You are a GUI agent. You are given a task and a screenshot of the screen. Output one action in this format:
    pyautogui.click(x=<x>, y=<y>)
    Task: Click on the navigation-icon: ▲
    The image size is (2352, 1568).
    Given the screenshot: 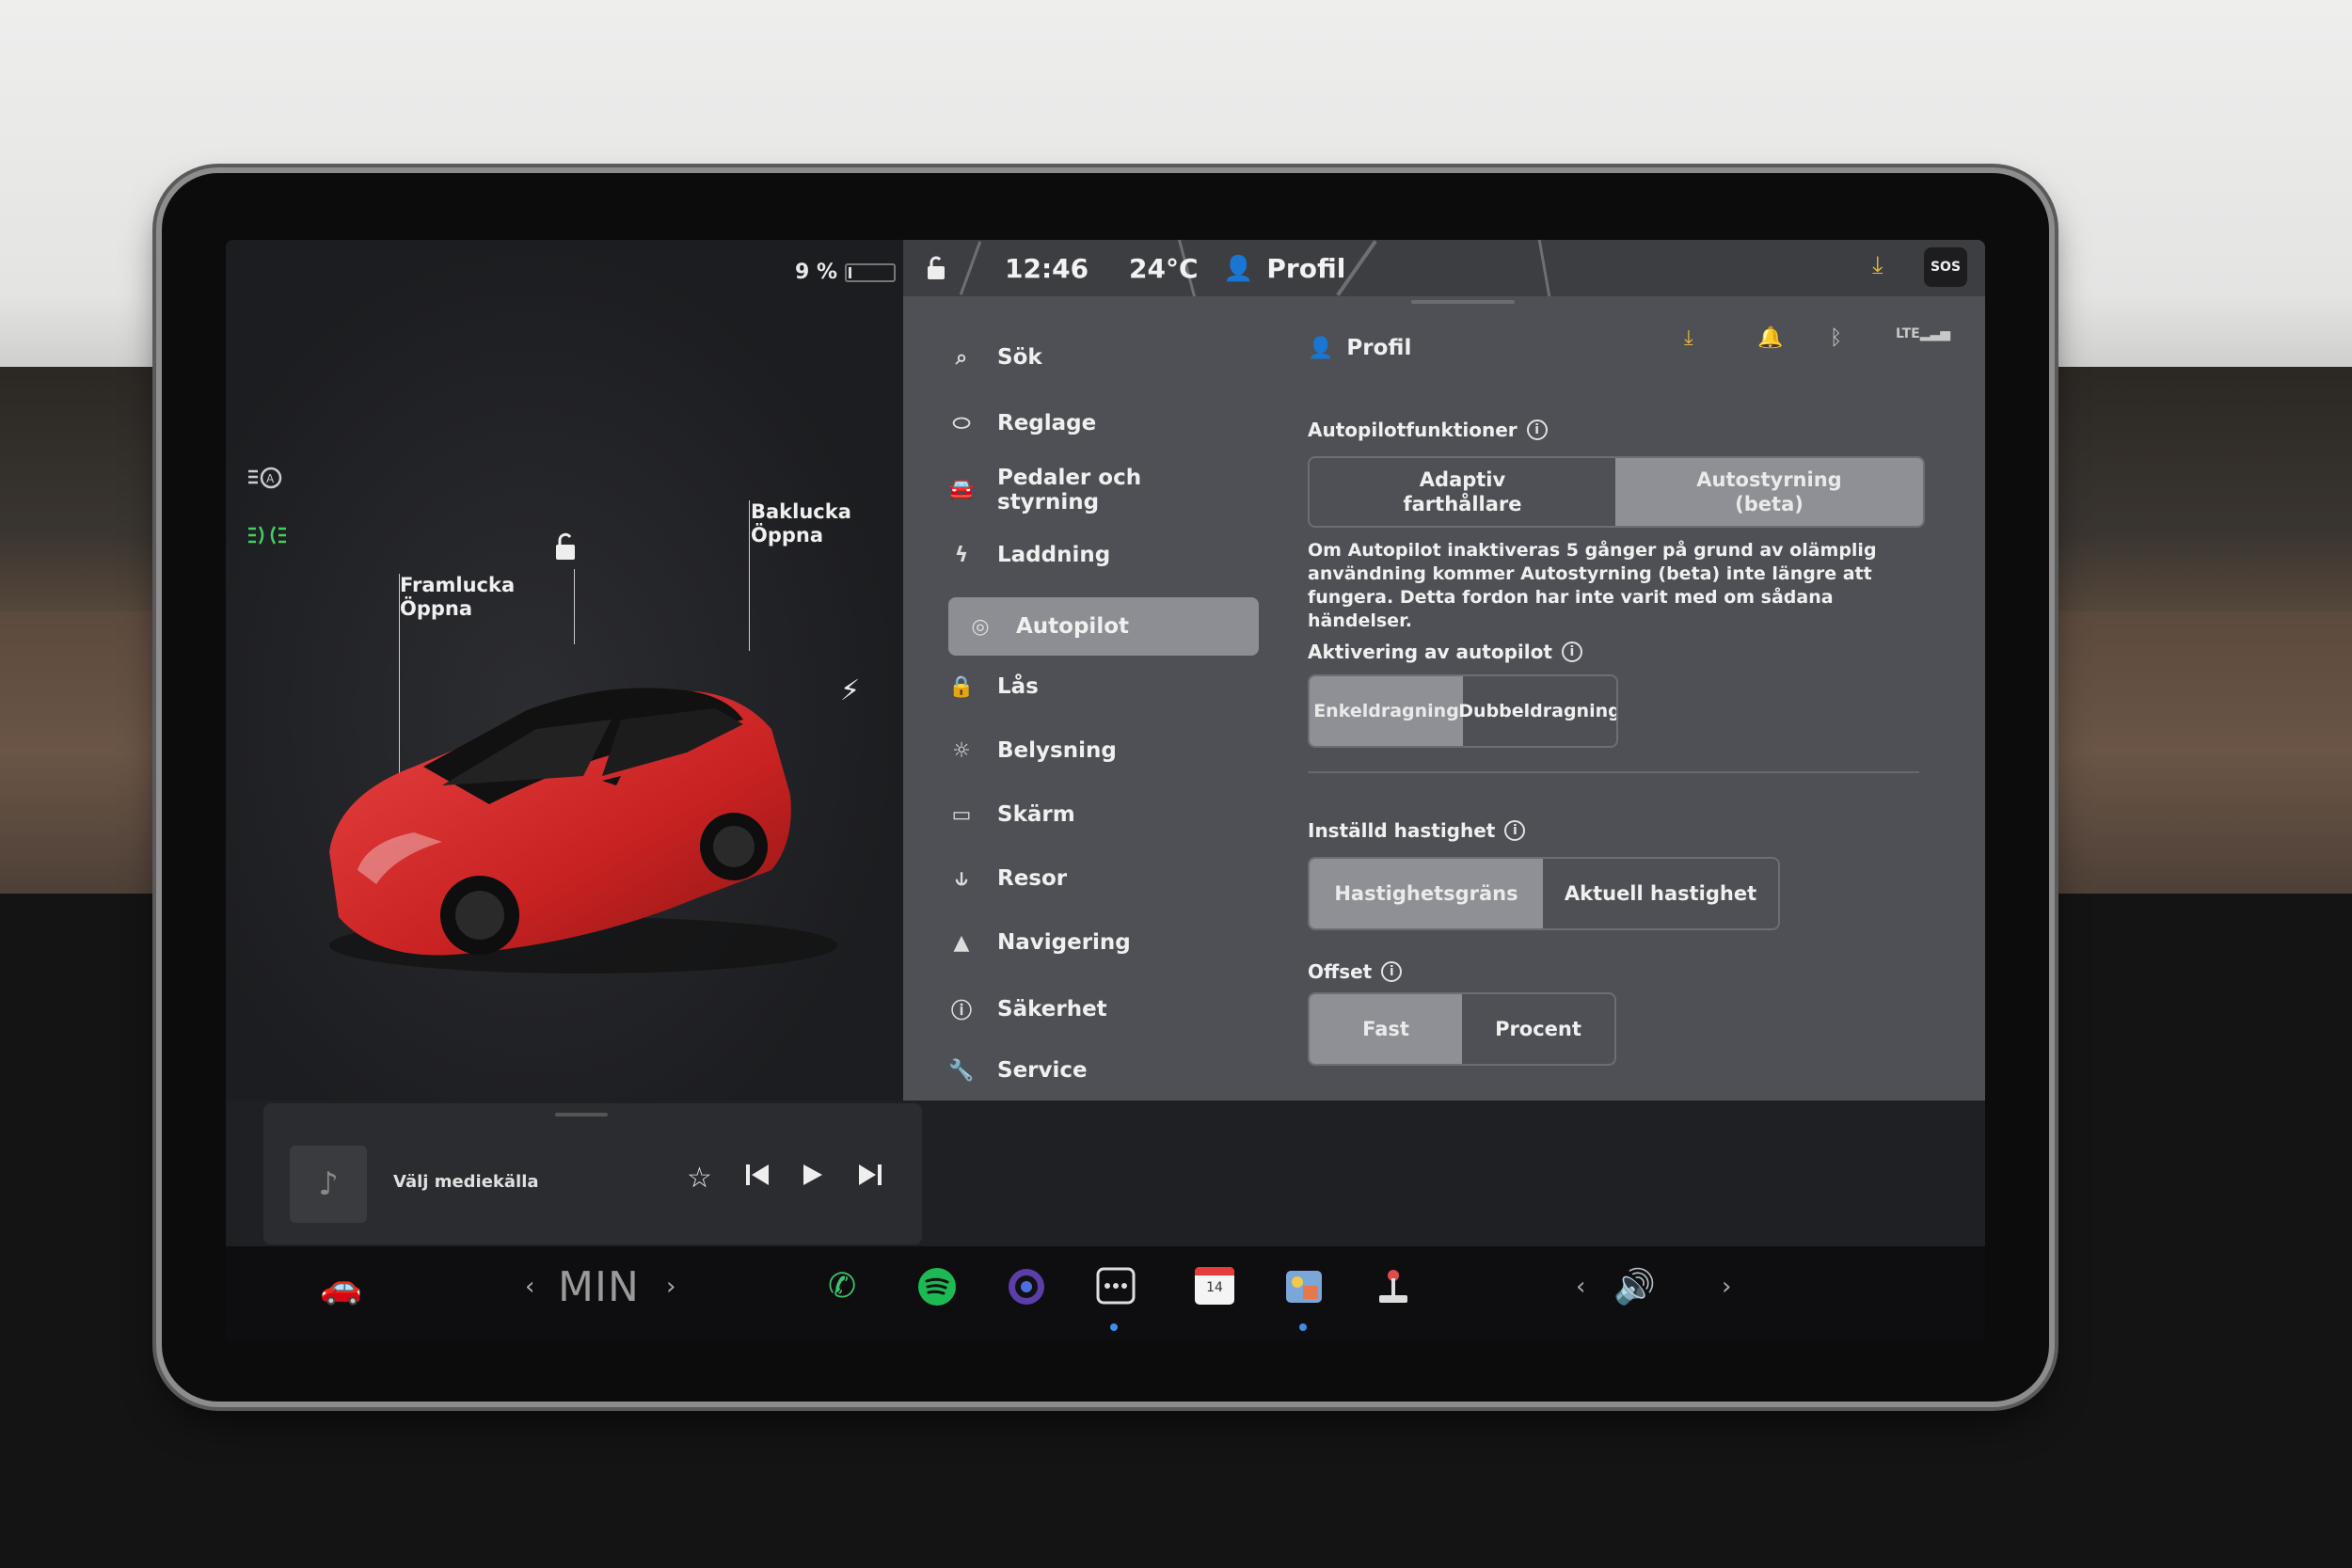 What is the action you would take?
    pyautogui.click(x=961, y=942)
    